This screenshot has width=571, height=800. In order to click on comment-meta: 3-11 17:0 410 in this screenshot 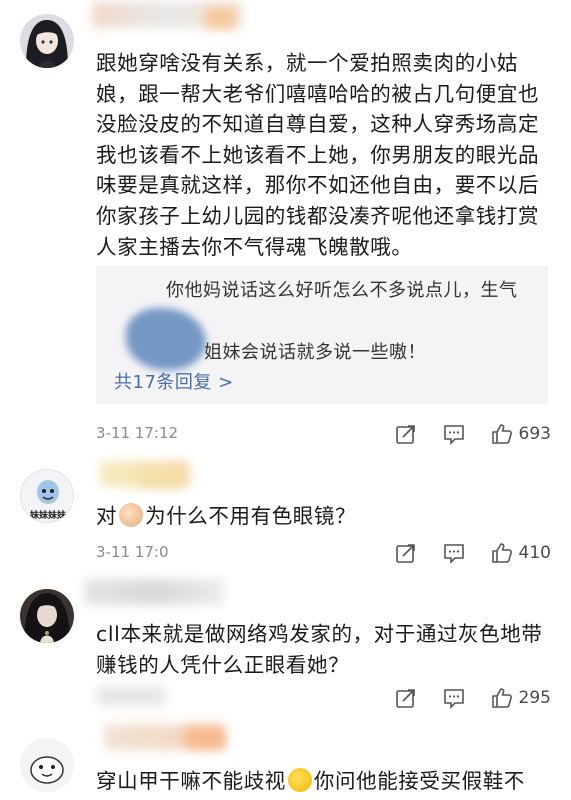, I will do `click(323, 553)`.